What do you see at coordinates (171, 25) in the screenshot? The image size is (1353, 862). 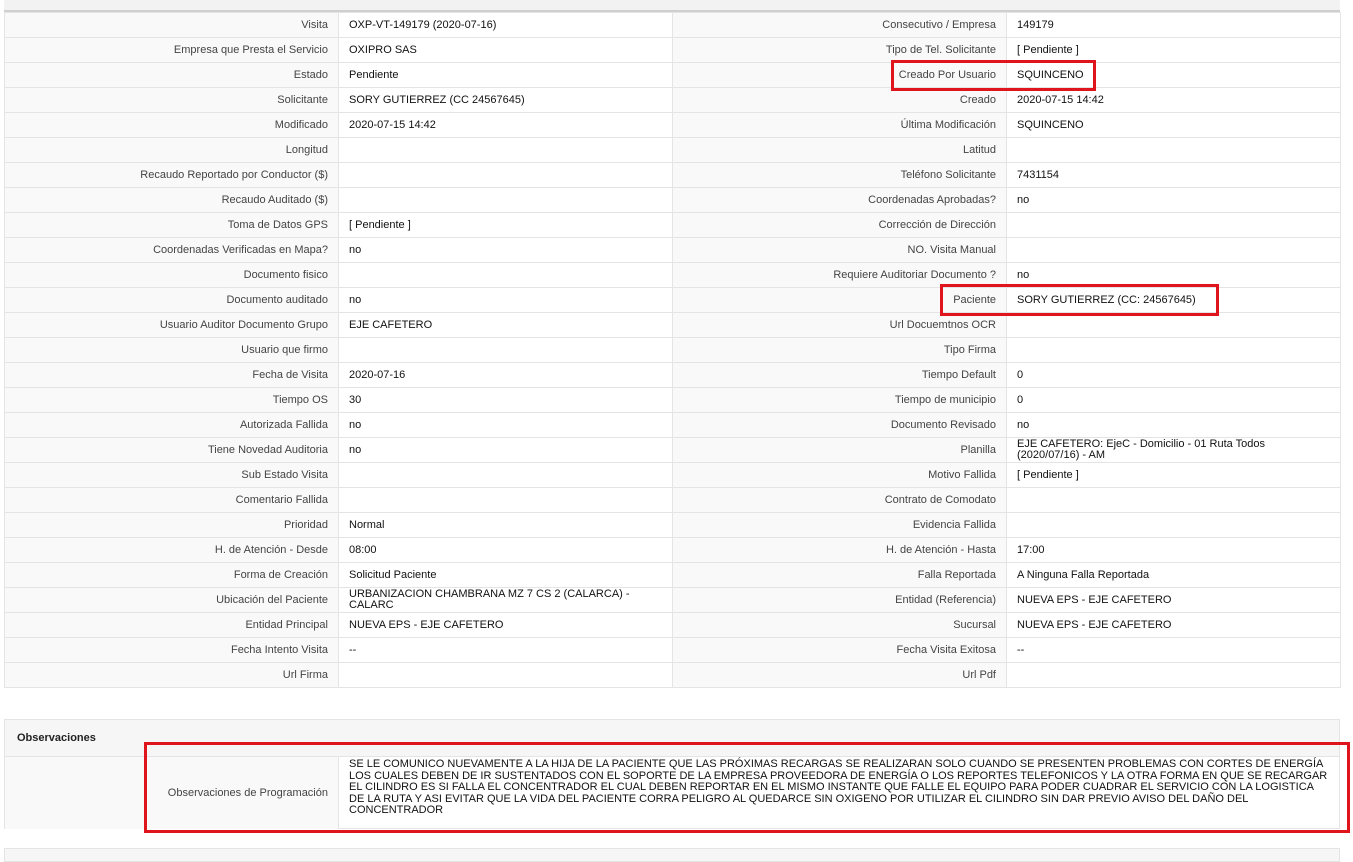 I see `field-label: Visita` at bounding box center [171, 25].